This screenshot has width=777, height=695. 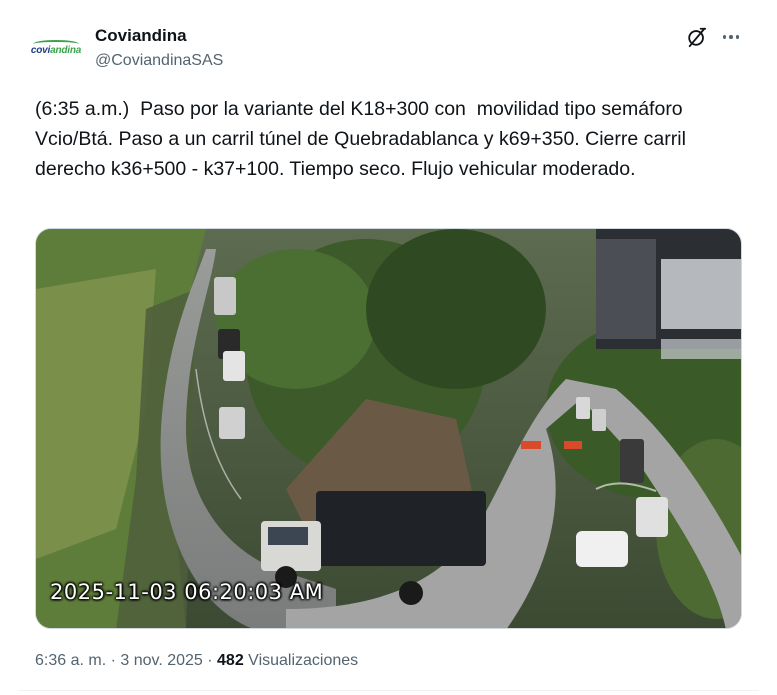 What do you see at coordinates (187, 592) in the screenshot?
I see `camera-timestamp: 2025-11-03 06:20:03 AM` at bounding box center [187, 592].